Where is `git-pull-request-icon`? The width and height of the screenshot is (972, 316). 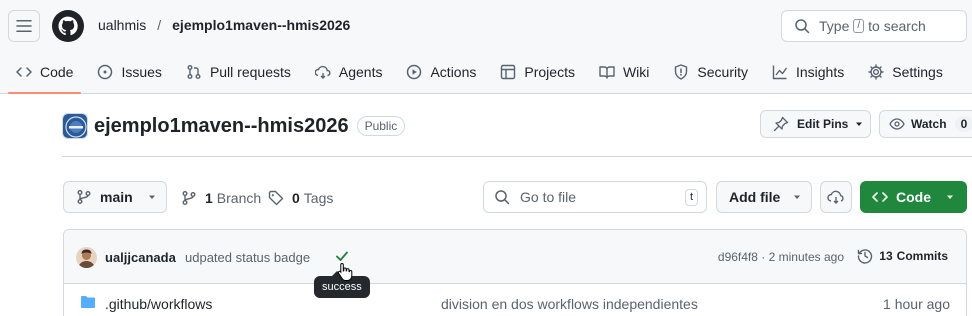 git-pull-request-icon is located at coordinates (194, 71).